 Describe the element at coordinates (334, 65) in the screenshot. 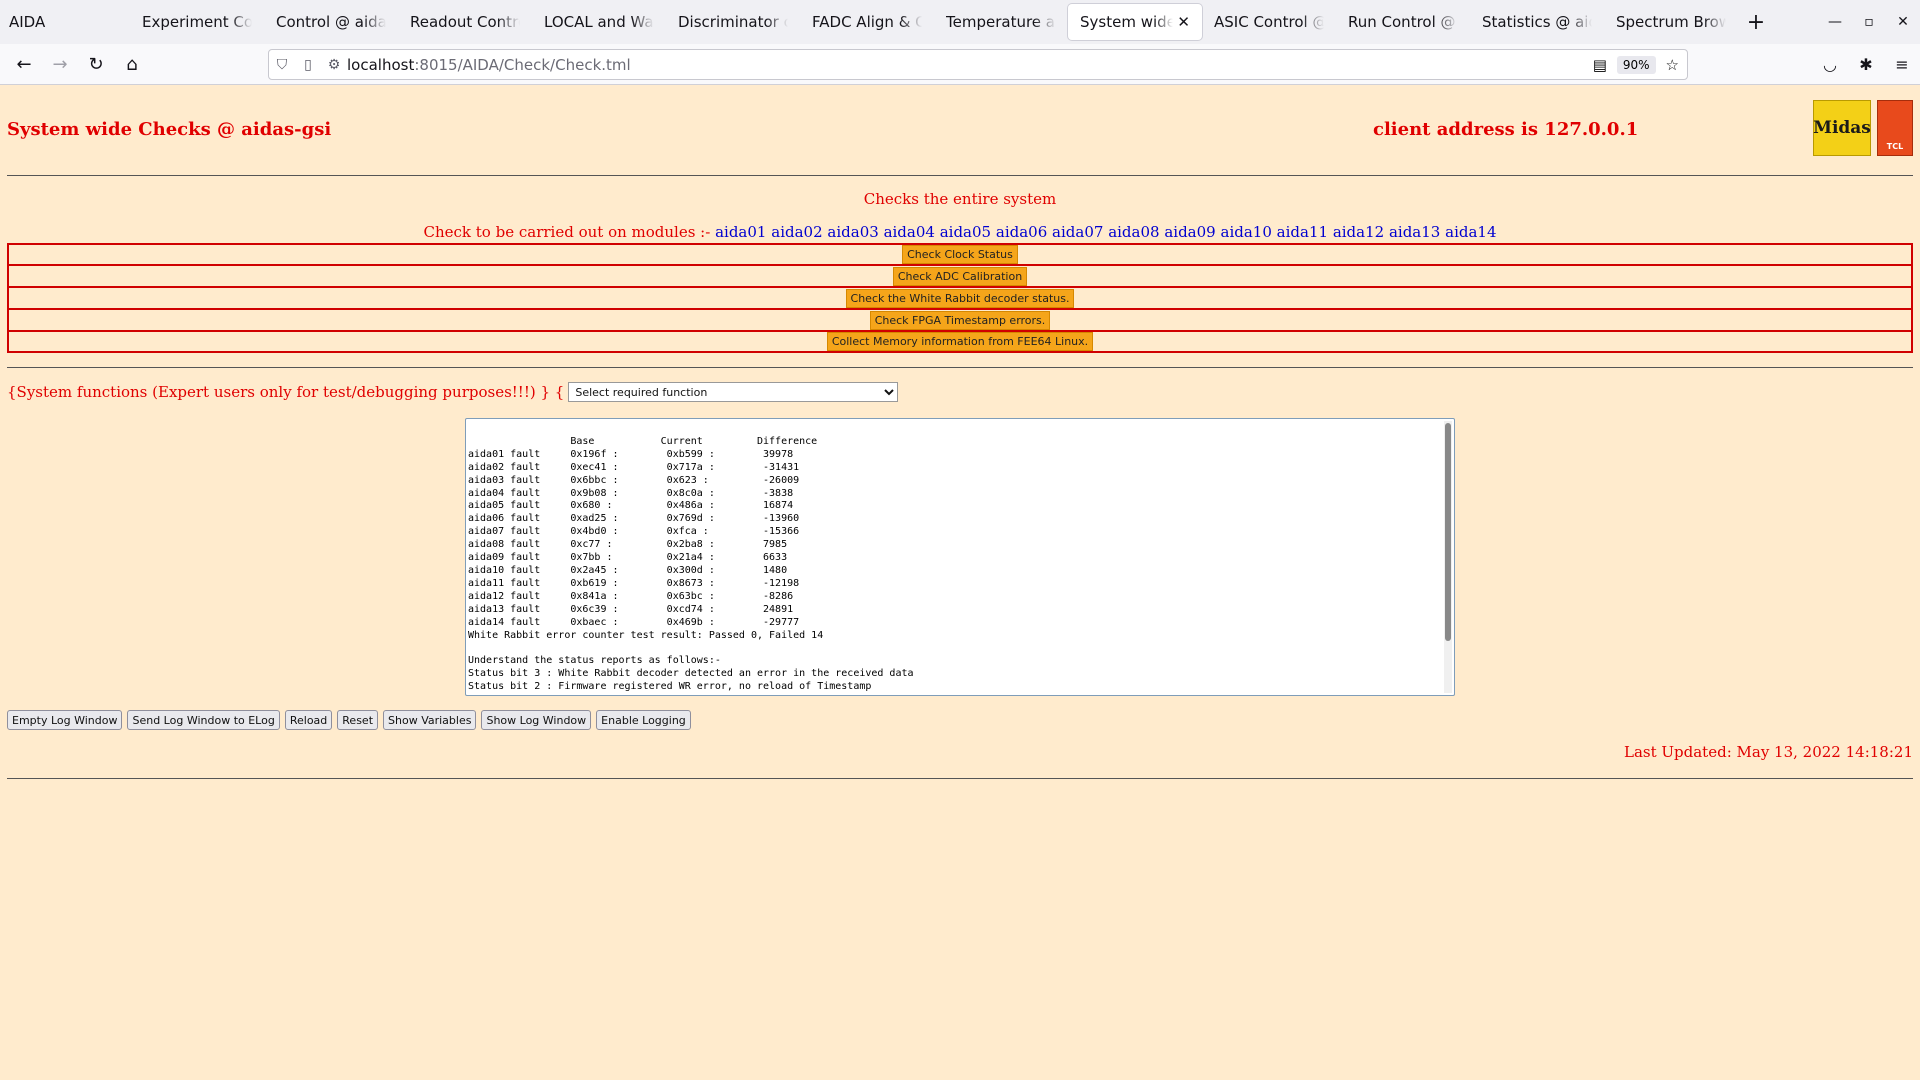

I see `permissions-icon: ⚙` at that location.